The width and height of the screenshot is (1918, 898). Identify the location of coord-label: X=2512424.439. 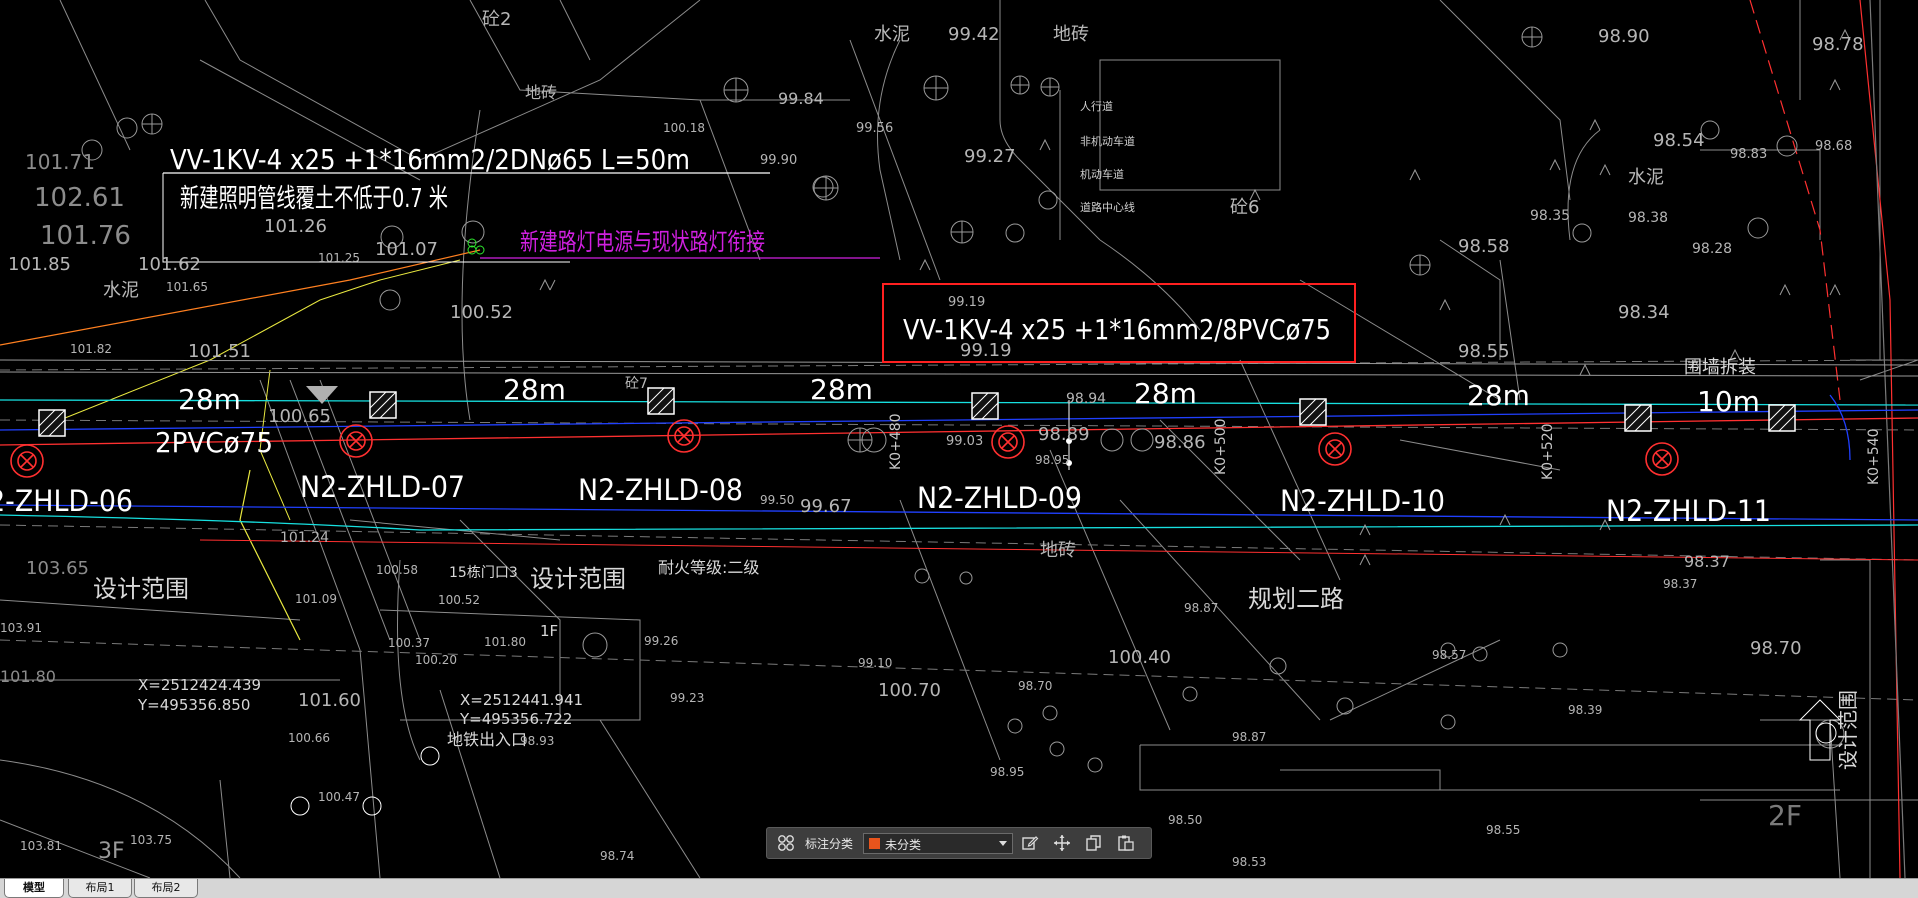
(199, 685).